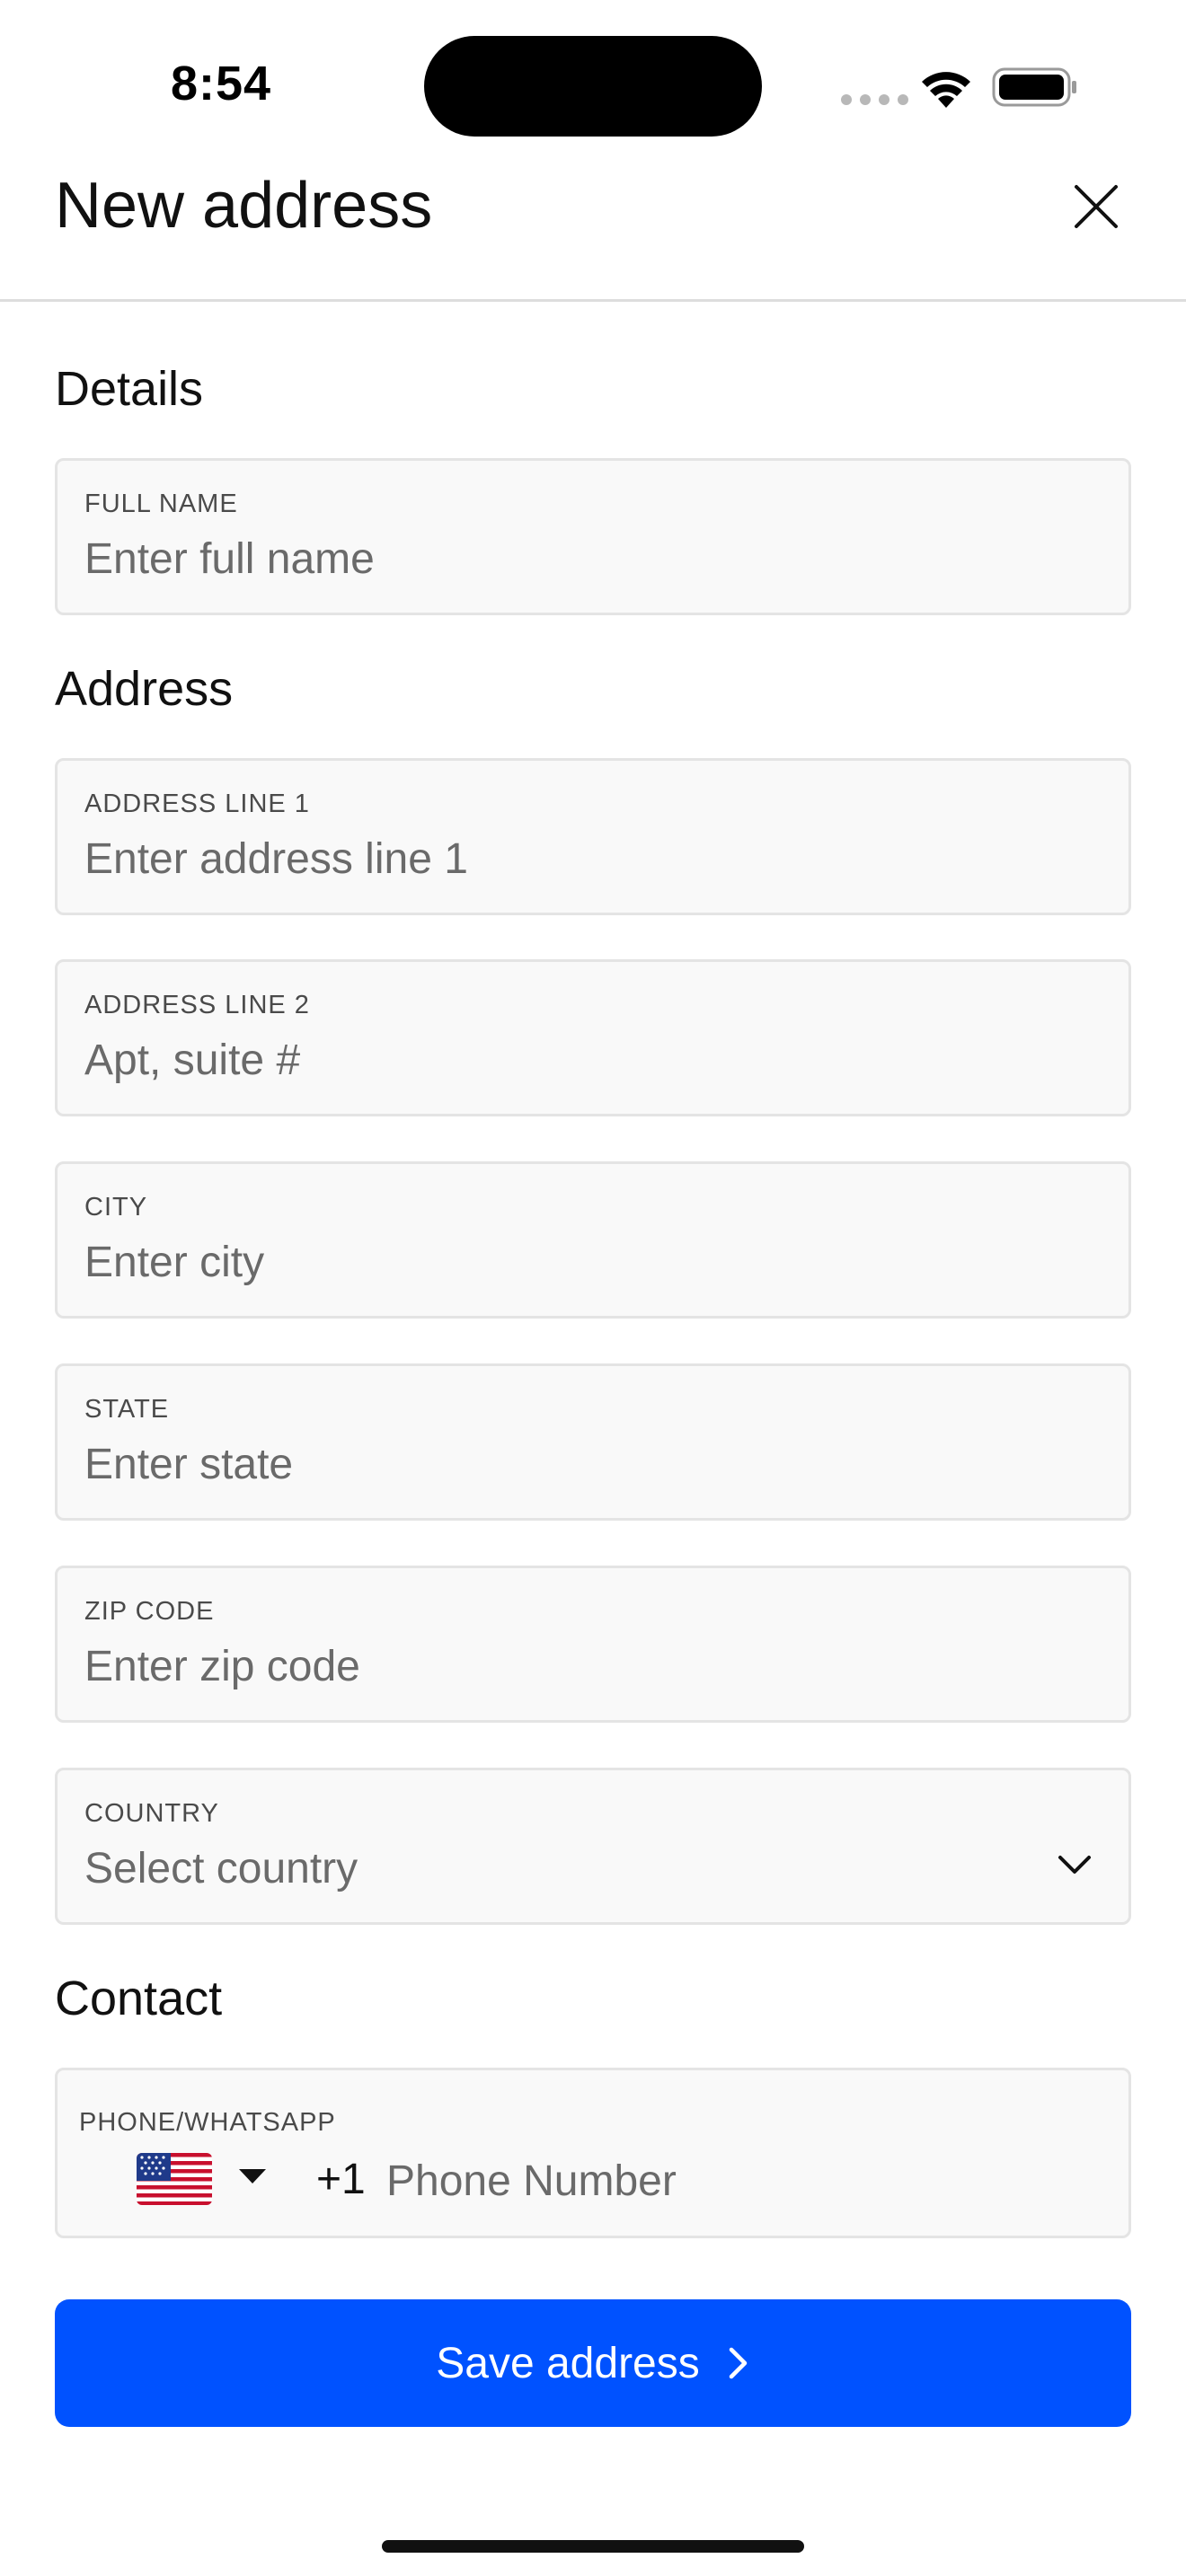  I want to click on dynamic-island, so click(593, 86).